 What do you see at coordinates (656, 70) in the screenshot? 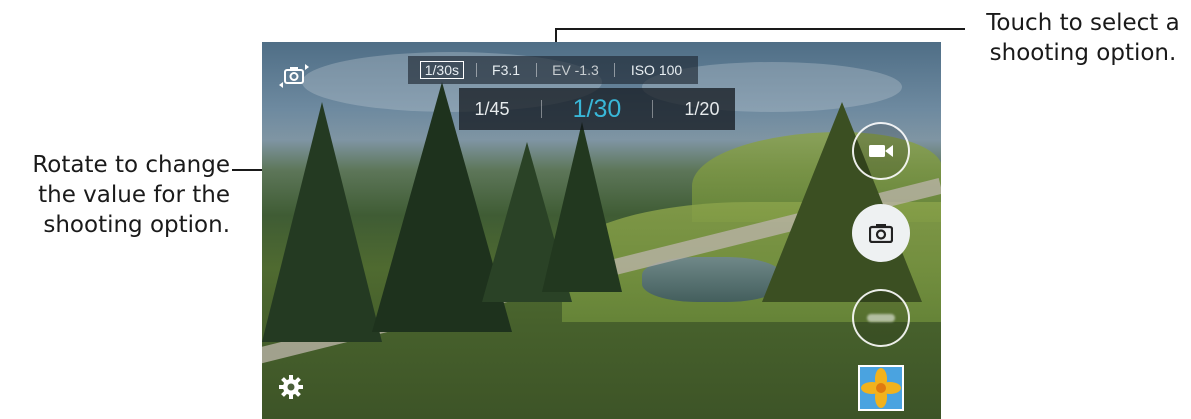
I see `iso-option: ISO 100` at bounding box center [656, 70].